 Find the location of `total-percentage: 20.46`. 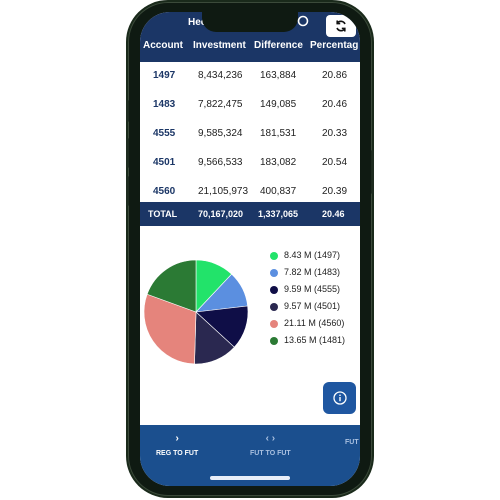

total-percentage: 20.46 is located at coordinates (333, 214).